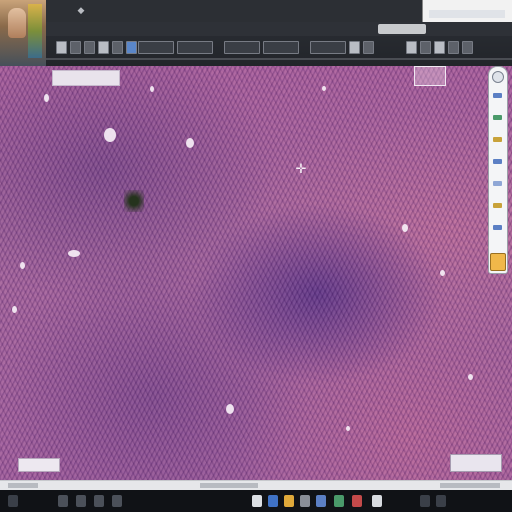 This screenshot has width=512, height=512. I want to click on slide-viewer-taskbar-icon, so click(377, 501).